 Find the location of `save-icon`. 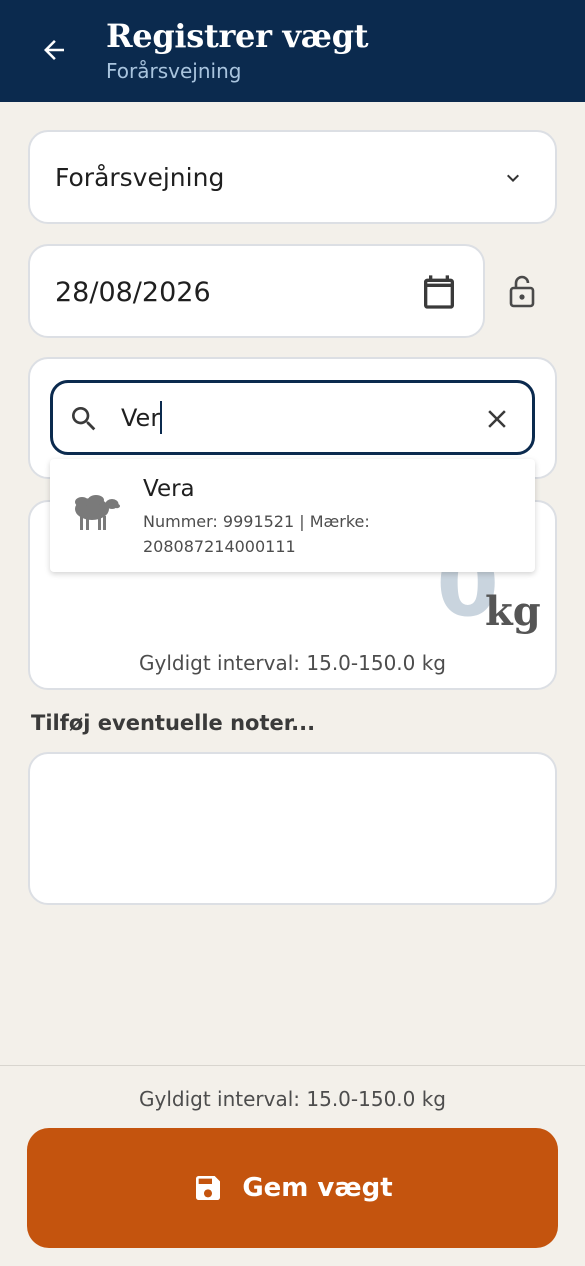

save-icon is located at coordinates (208, 1188).